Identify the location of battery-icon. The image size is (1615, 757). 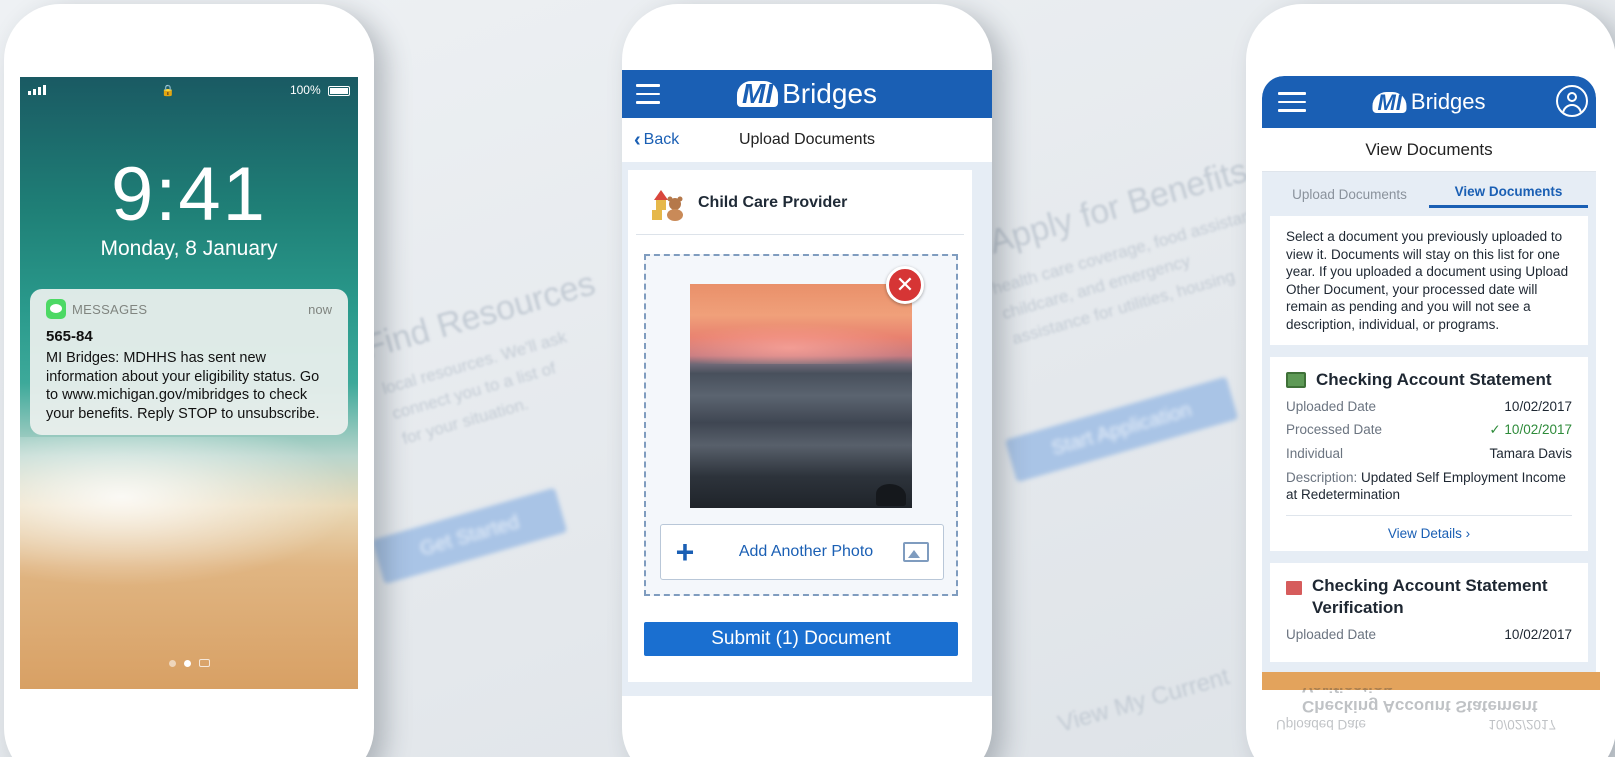
(339, 90).